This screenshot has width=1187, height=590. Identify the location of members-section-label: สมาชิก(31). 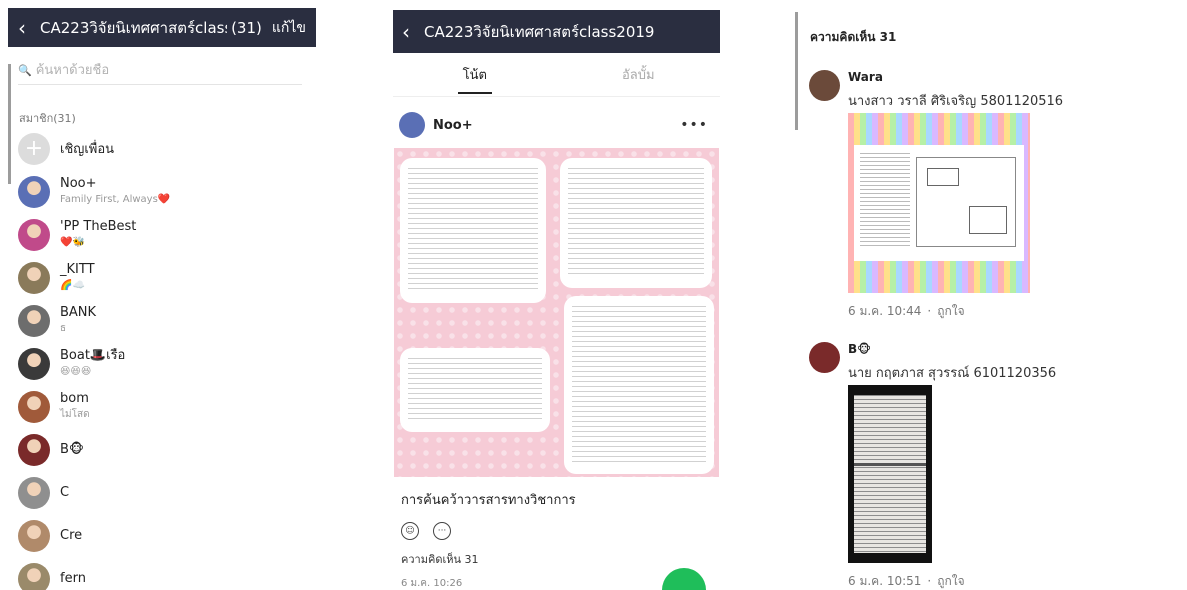
(47, 118).